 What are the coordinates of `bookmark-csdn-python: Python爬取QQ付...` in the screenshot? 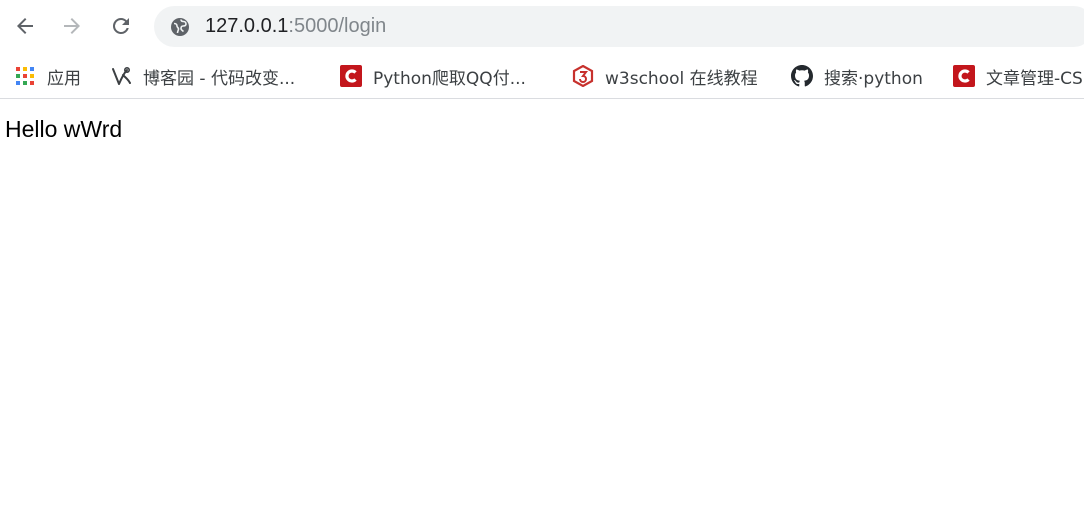 It's located at (433, 76).